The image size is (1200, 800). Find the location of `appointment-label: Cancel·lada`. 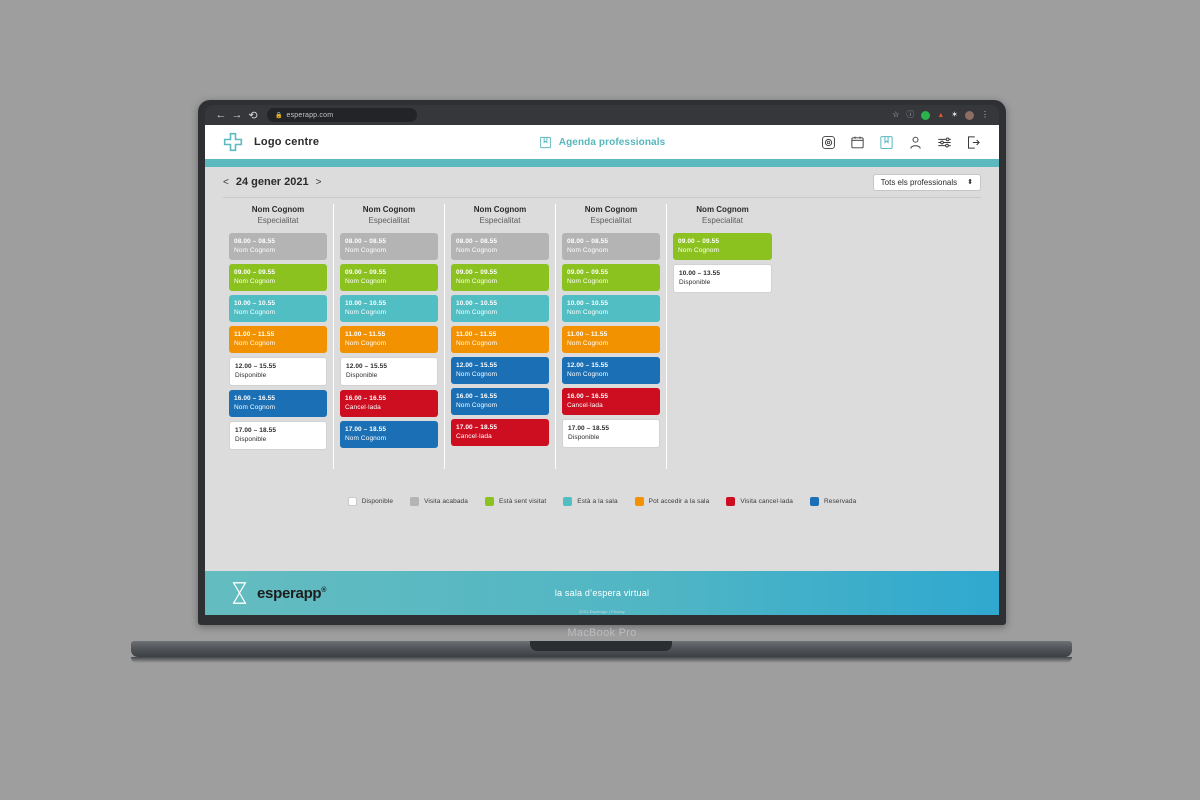

appointment-label: Cancel·lada is located at coordinates (585, 405).